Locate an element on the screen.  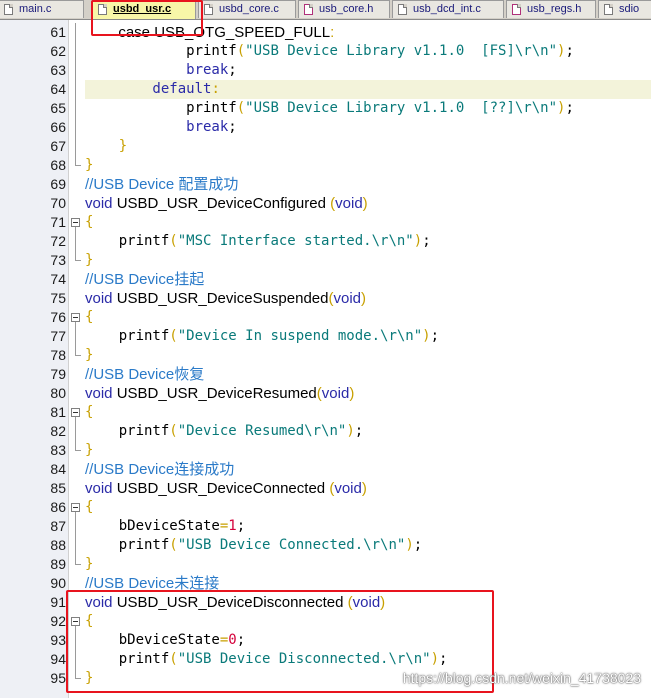
tab-usb-dcd-int-c: usb_dcd_int.c is located at coordinates (448, 9).